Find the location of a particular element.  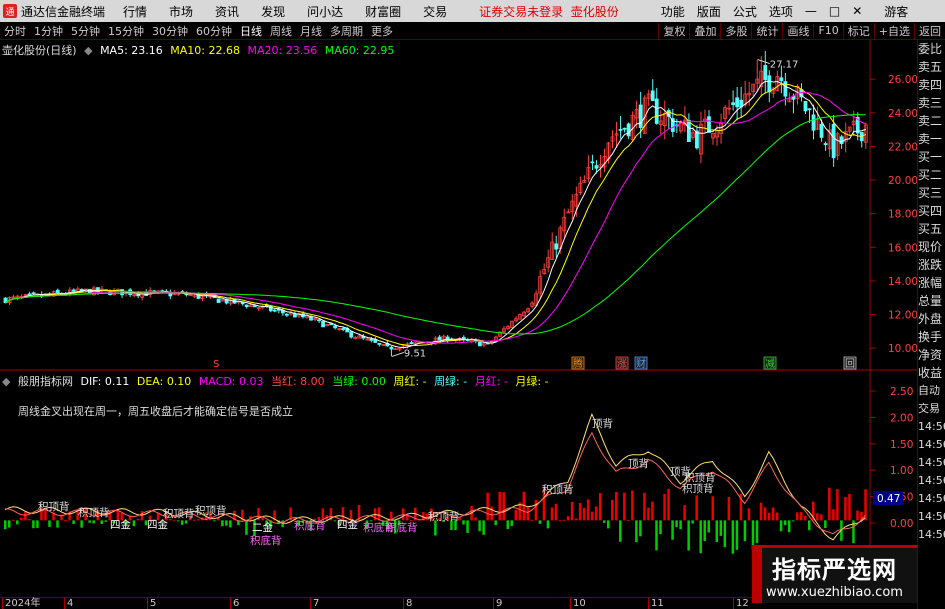

sidebar-item-16: 换手 is located at coordinates (931, 337).